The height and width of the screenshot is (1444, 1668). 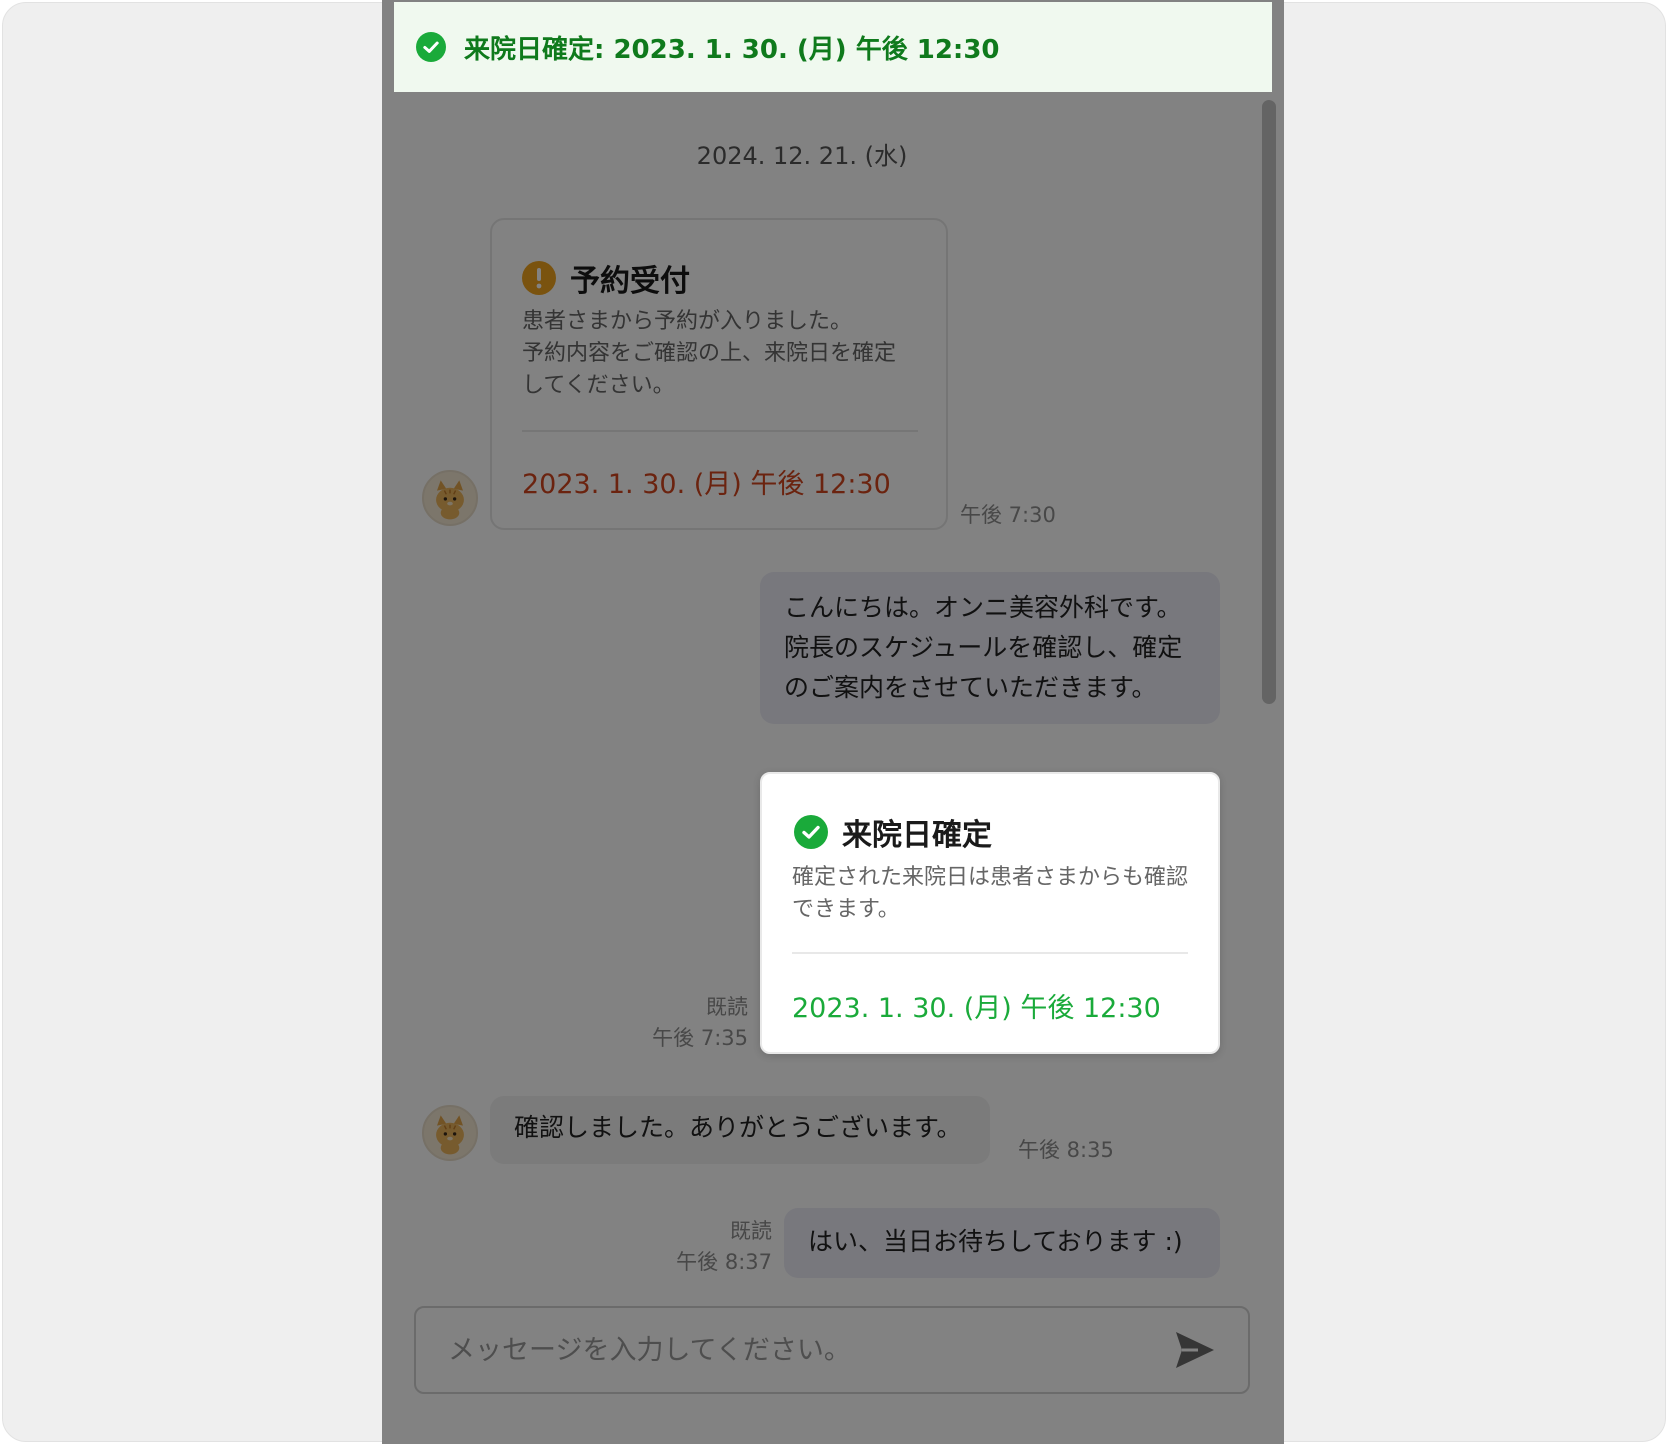 What do you see at coordinates (990, 953) in the screenshot?
I see `divider` at bounding box center [990, 953].